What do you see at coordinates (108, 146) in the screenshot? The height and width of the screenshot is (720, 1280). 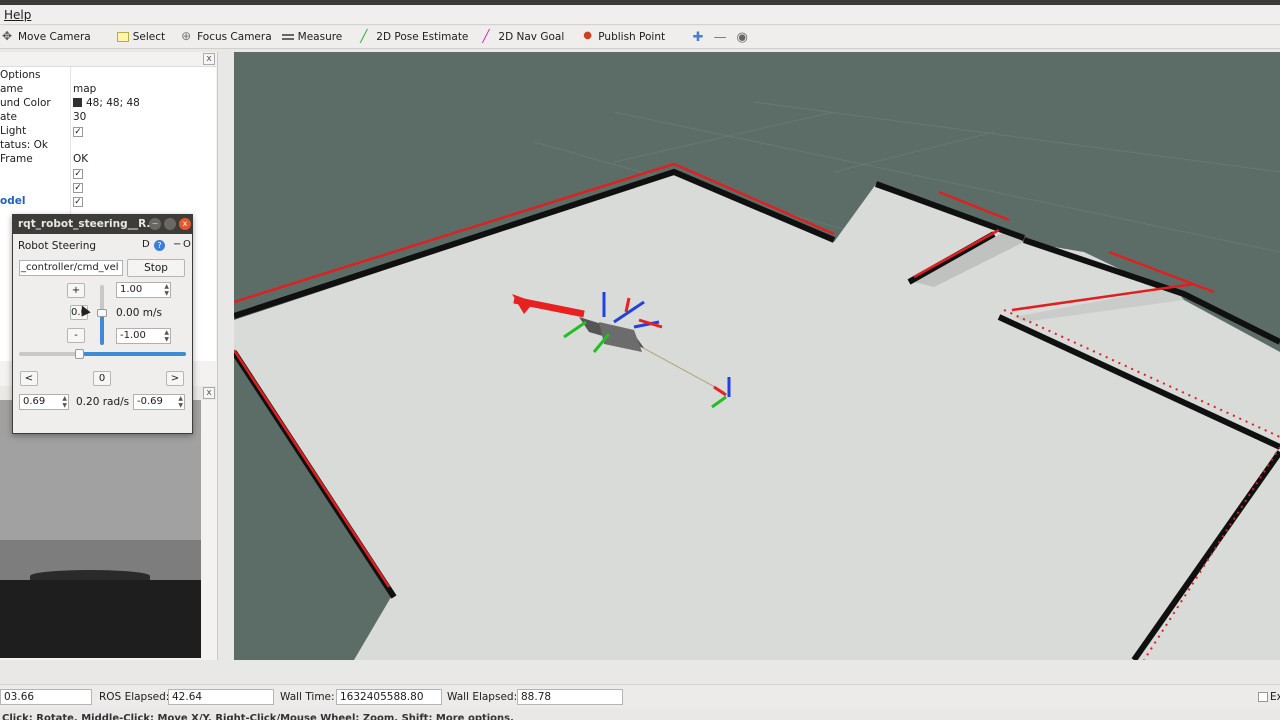 I see `display-row: tatus: Ok` at bounding box center [108, 146].